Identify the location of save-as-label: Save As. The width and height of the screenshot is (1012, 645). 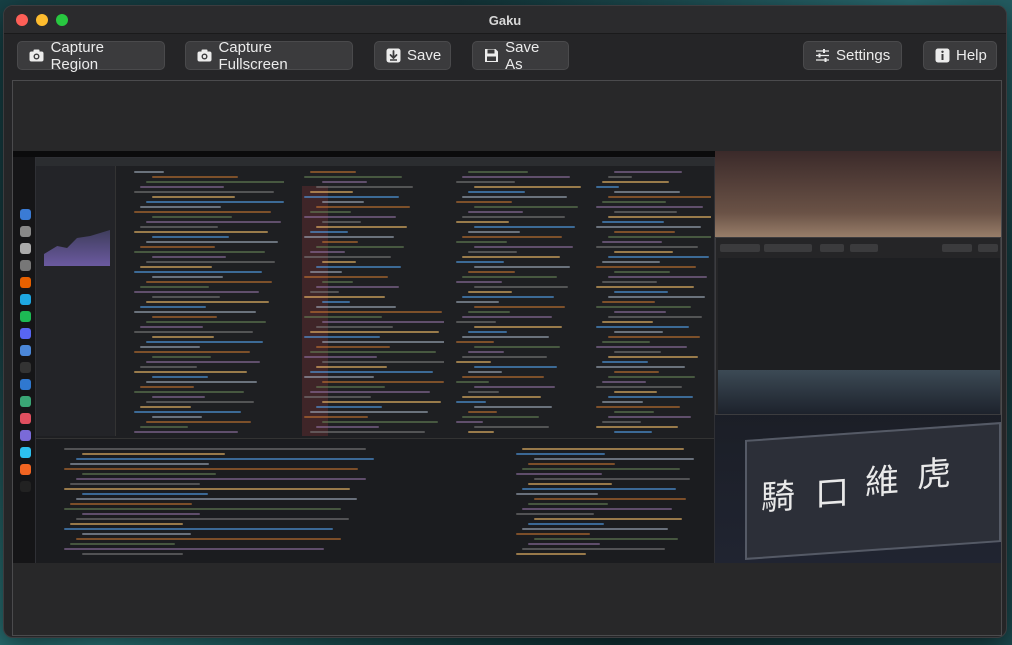
(522, 55).